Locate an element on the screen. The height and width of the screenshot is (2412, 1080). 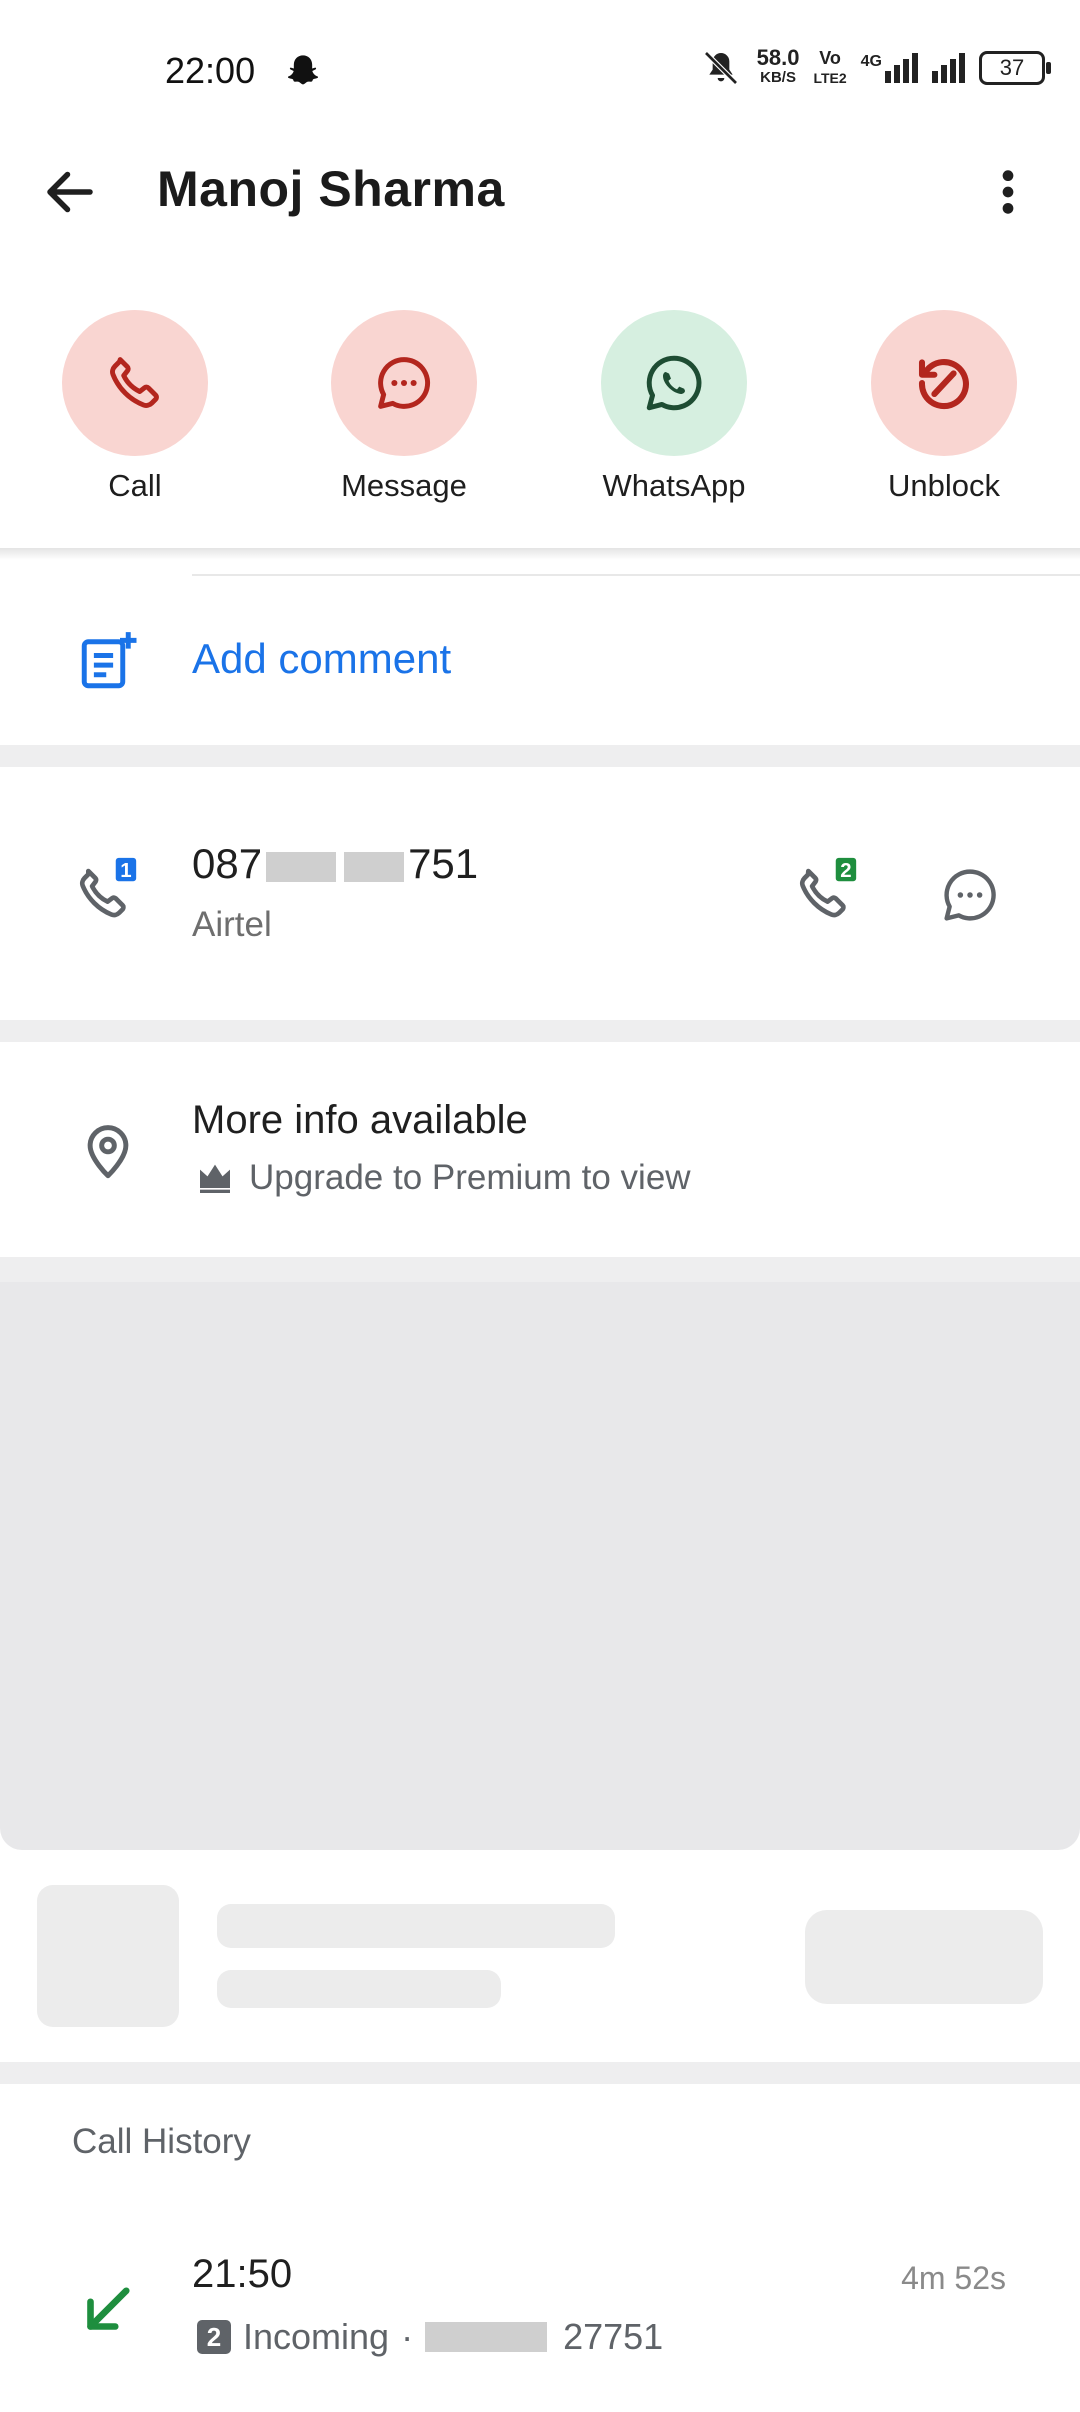
silent-bell-icon is located at coordinates (720, 68).